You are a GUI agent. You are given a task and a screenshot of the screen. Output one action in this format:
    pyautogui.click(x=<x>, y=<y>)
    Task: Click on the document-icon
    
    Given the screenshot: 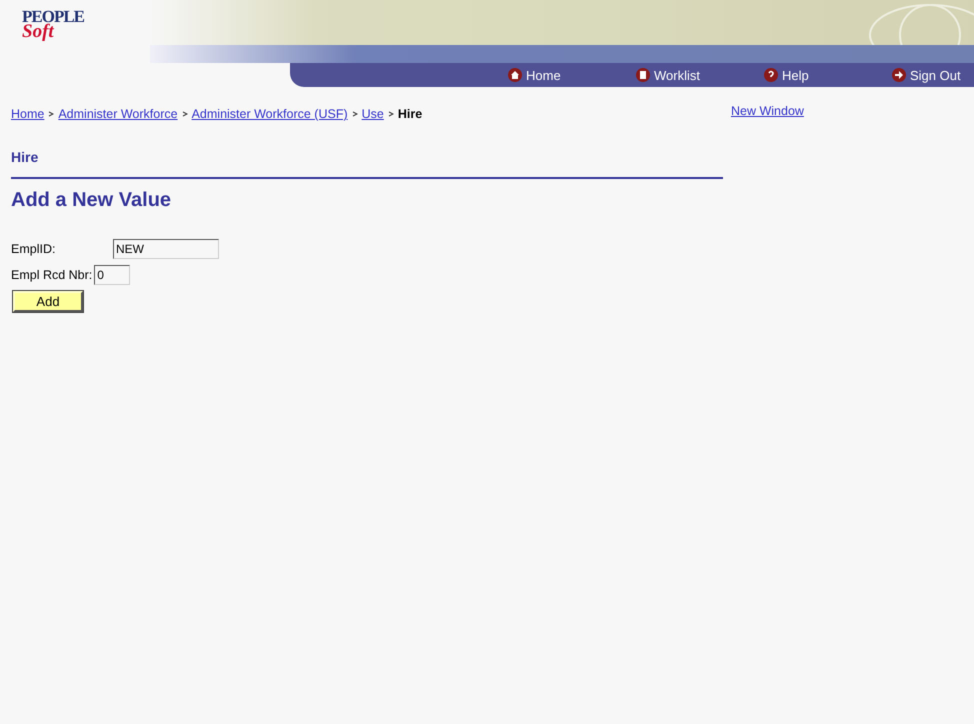 What is the action you would take?
    pyautogui.click(x=643, y=75)
    